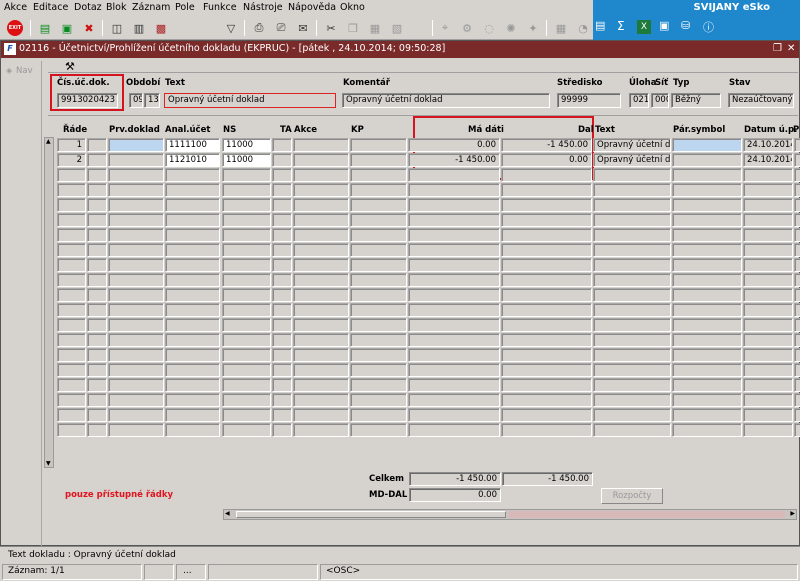 The image size is (800, 581). What do you see at coordinates (305, 130) in the screenshot?
I see `col-header-action: Akce` at bounding box center [305, 130].